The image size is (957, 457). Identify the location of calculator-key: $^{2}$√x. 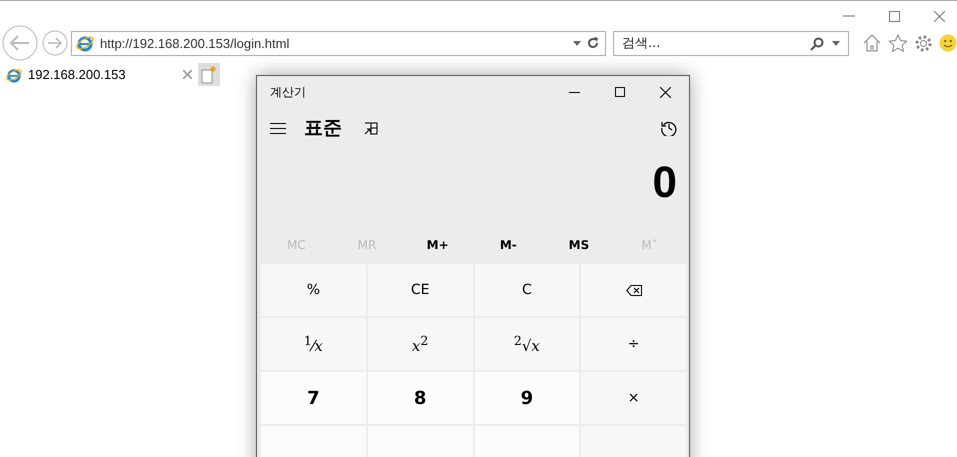
(527, 344).